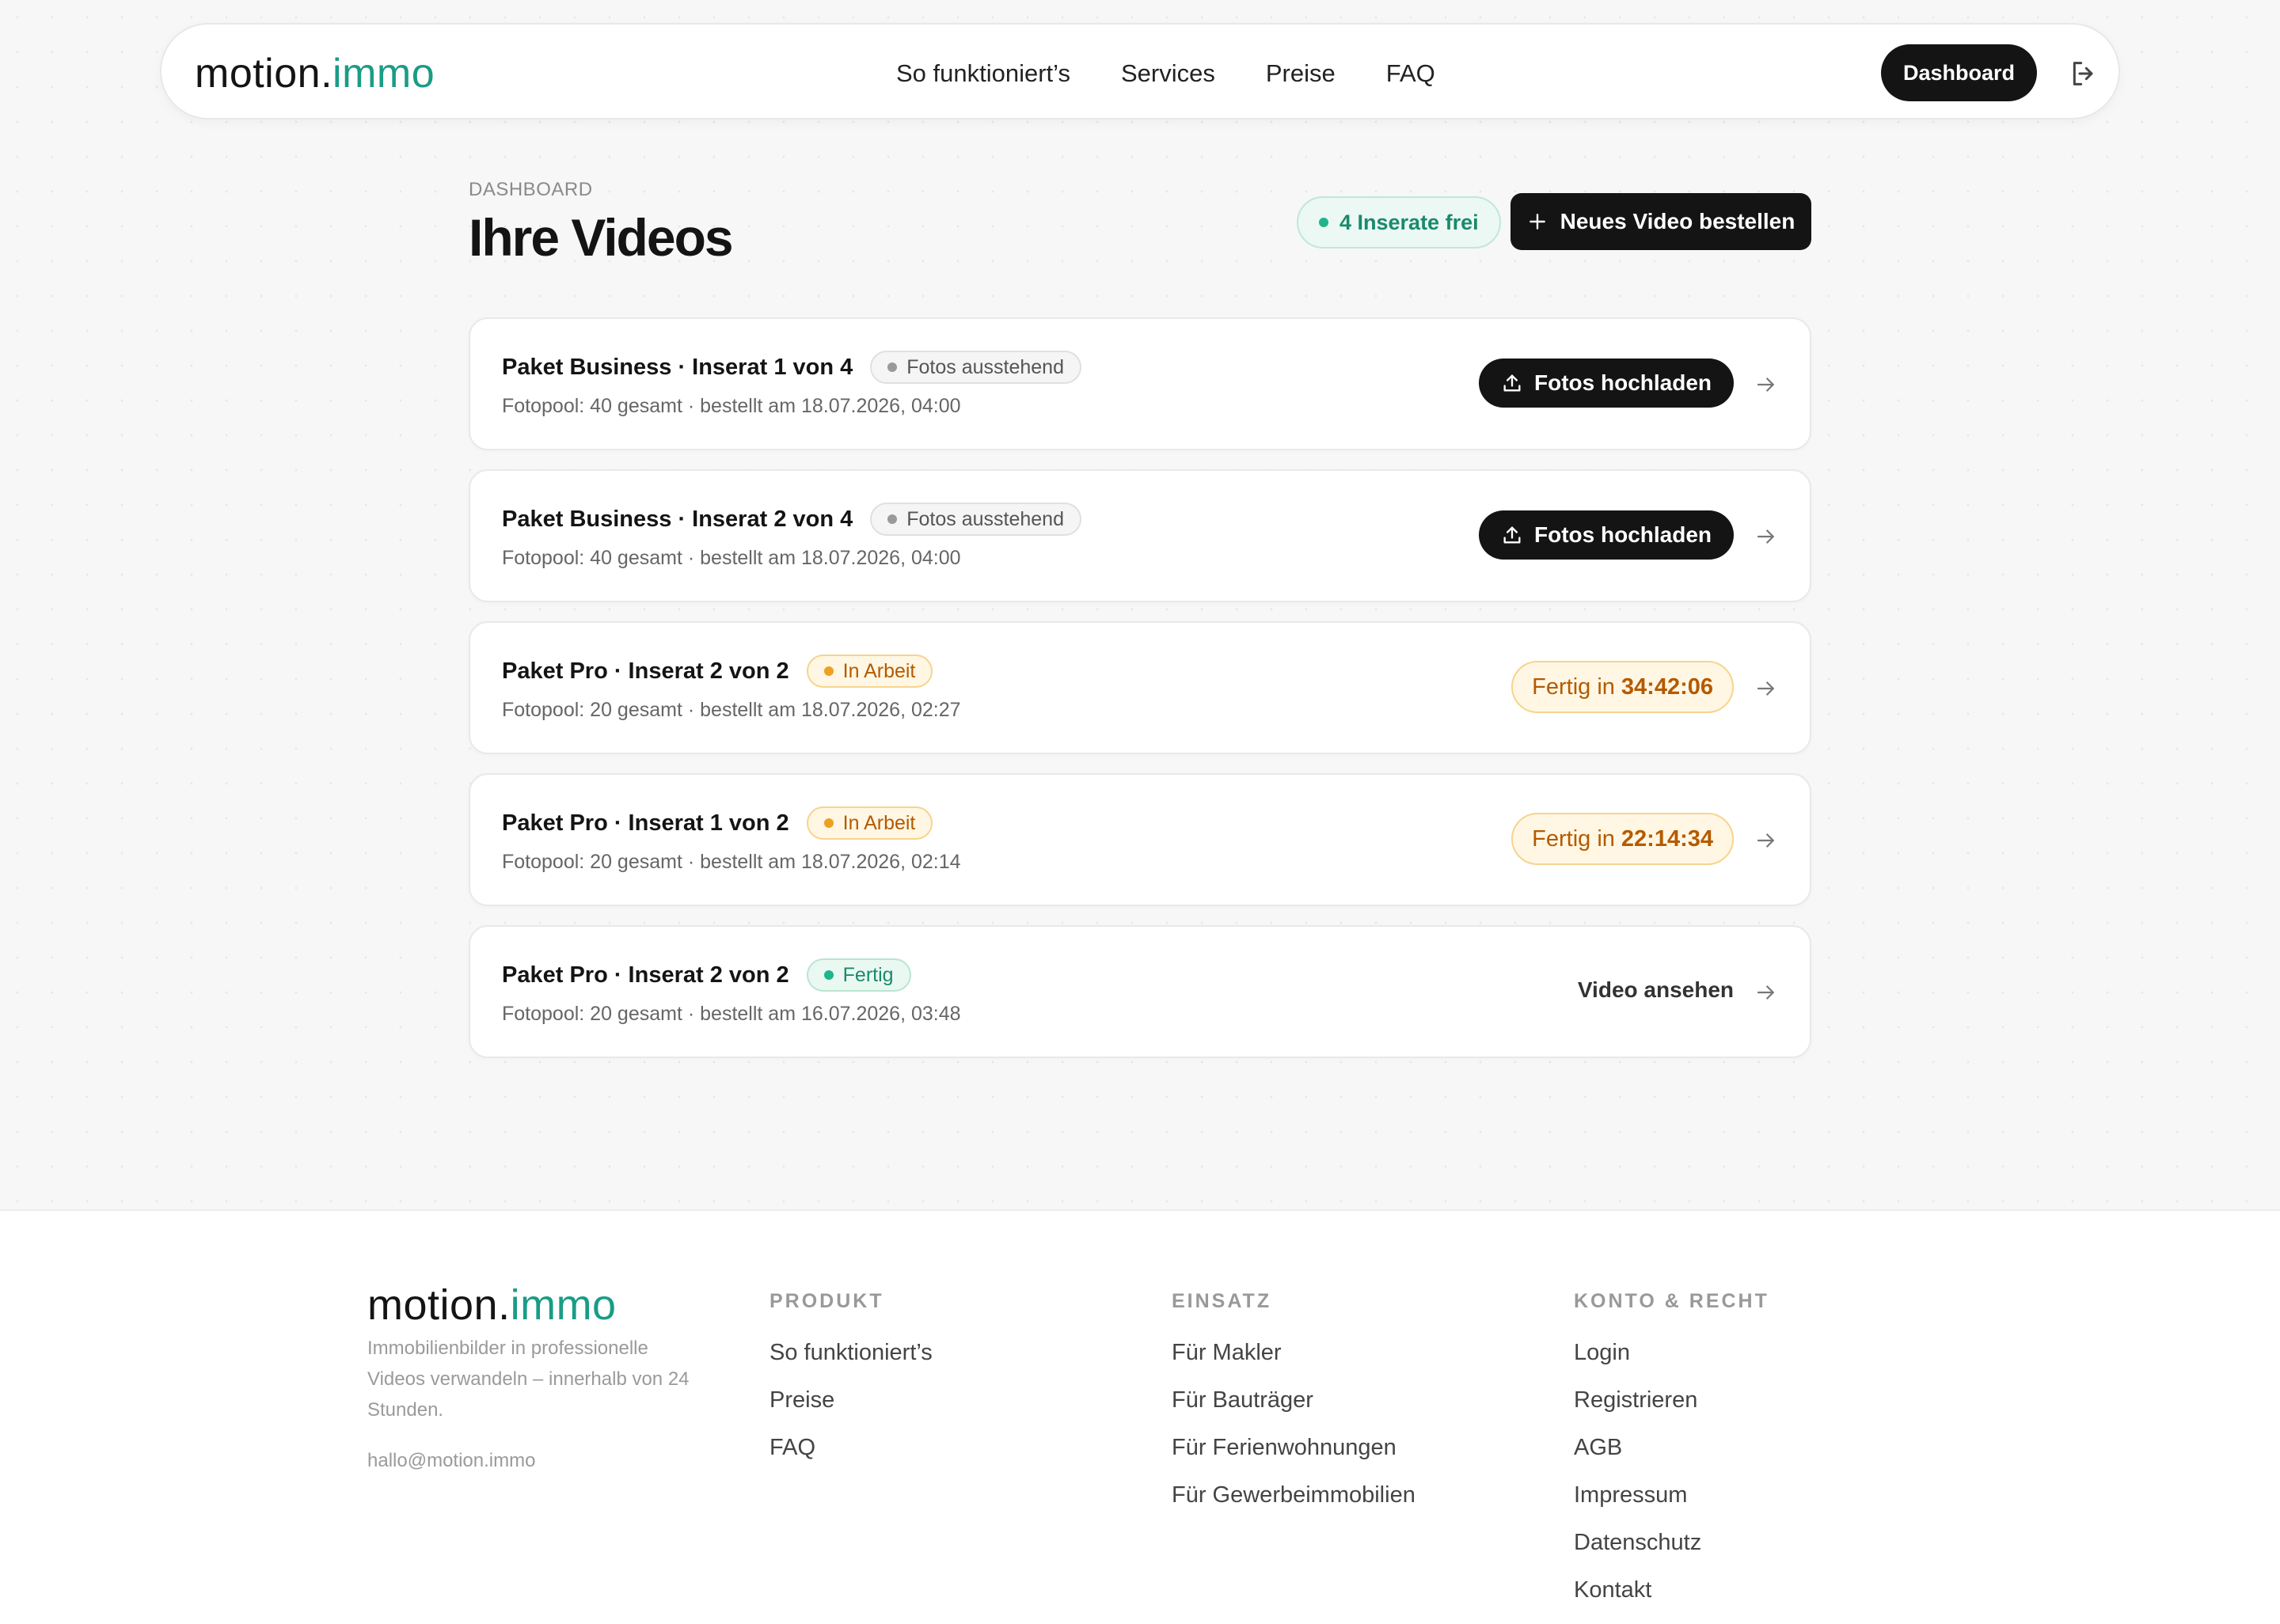  Describe the element at coordinates (1959, 72) in the screenshot. I see `dashboard-button: Dashboard` at that location.